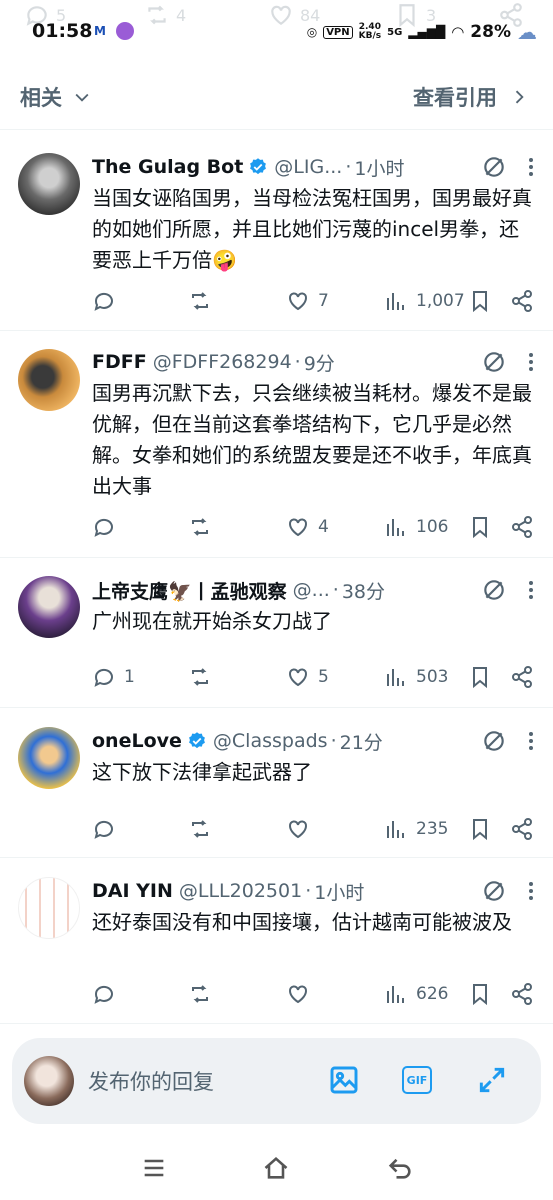 The image size is (553, 1200). I want to click on expand-button, so click(492, 1080).